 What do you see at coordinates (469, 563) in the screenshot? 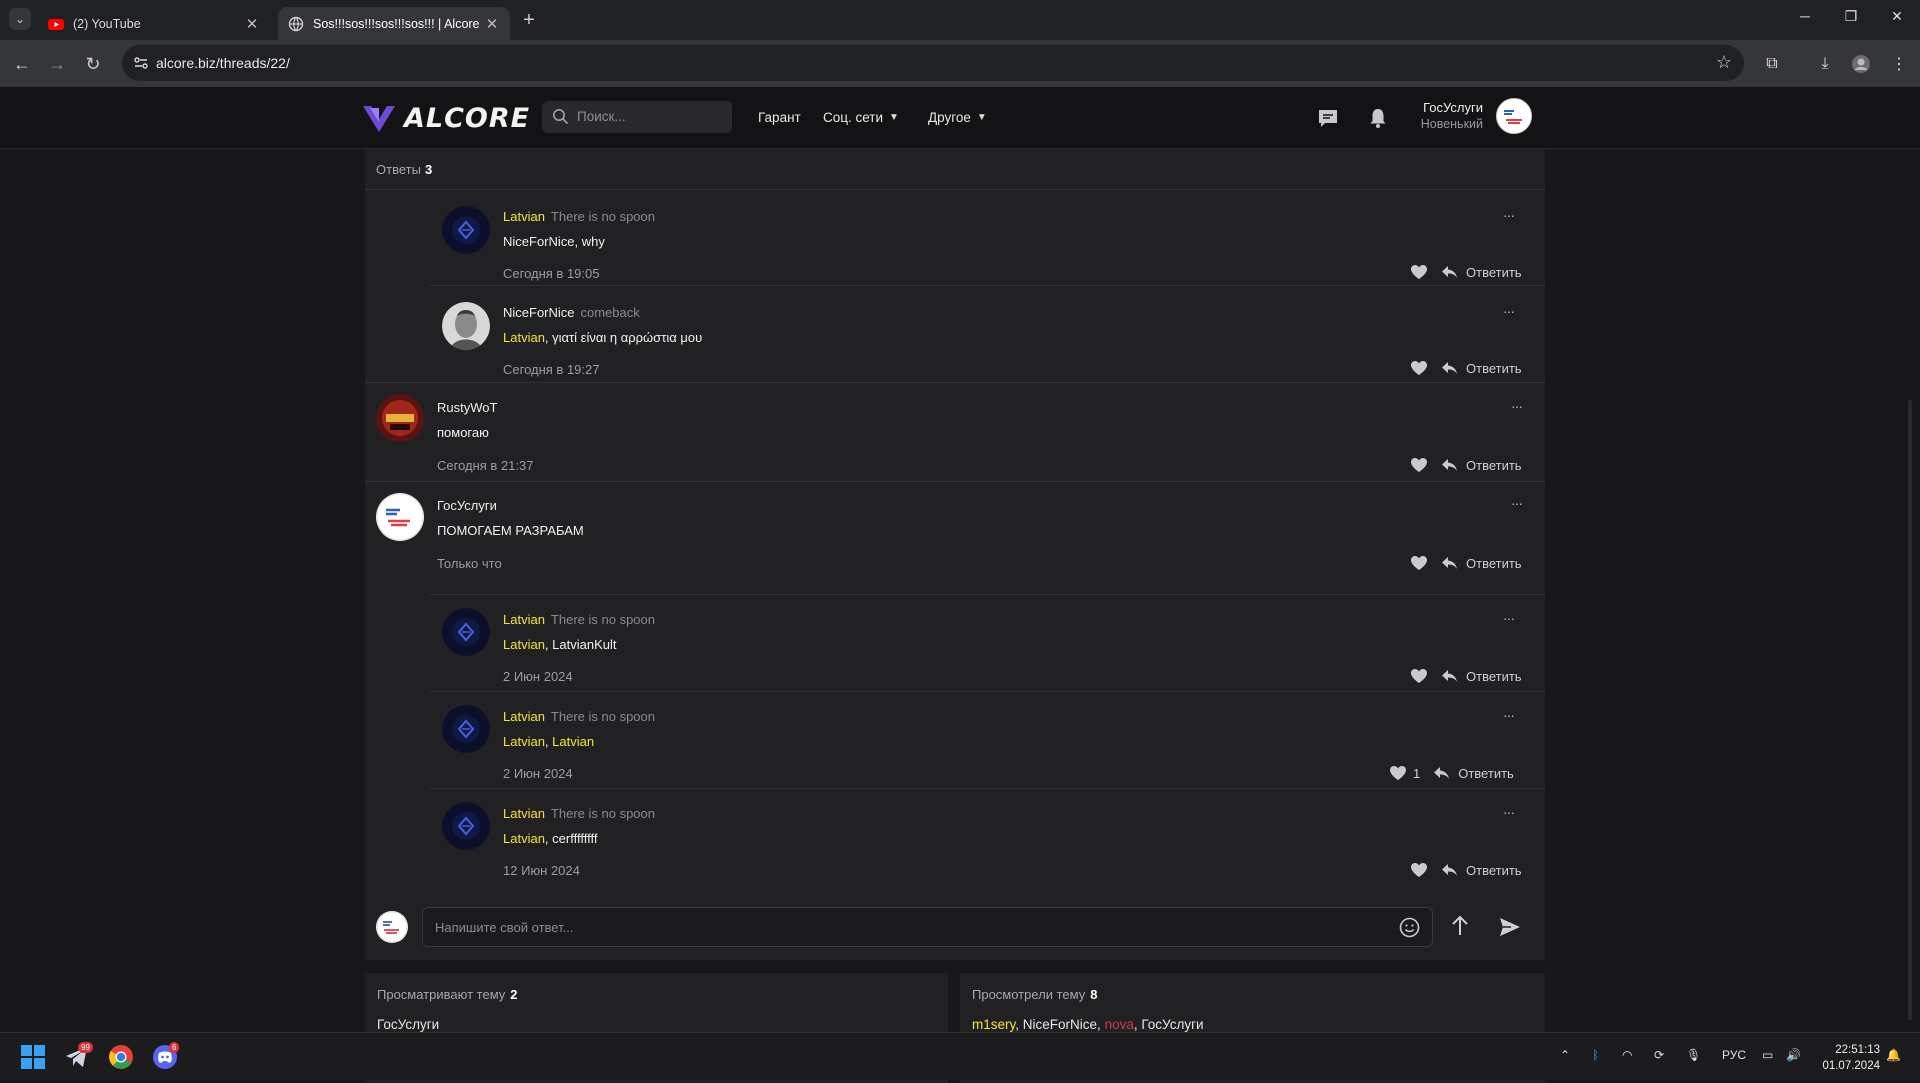
I see `post-date: Только что` at bounding box center [469, 563].